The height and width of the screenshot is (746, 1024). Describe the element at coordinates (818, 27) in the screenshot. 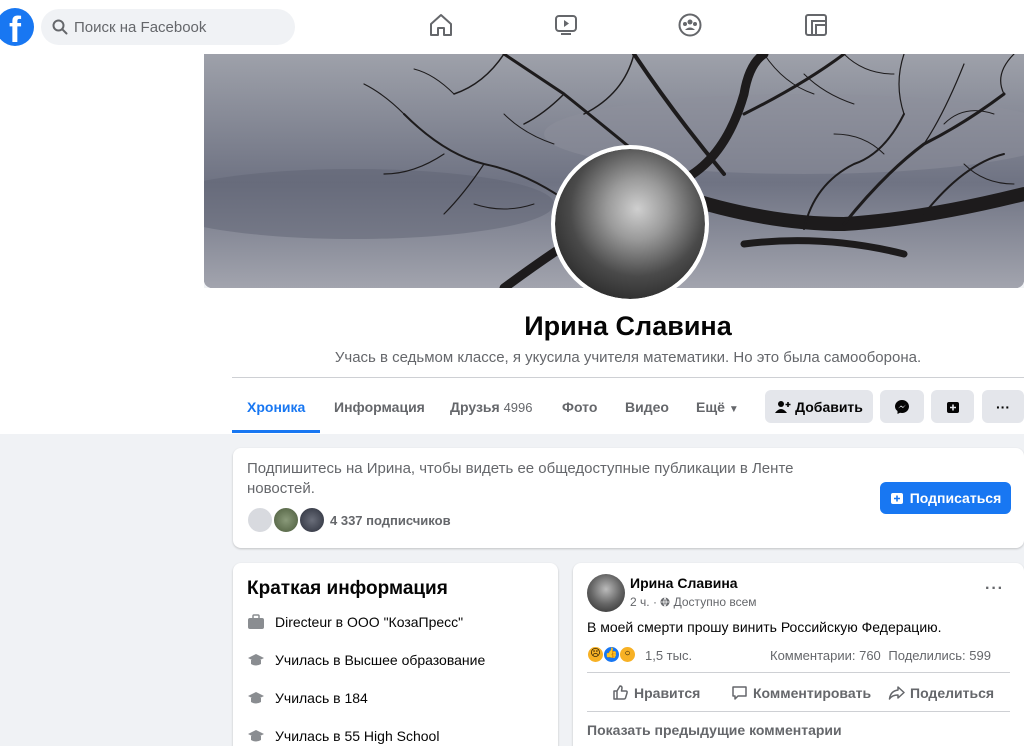

I see `gaming-icon` at that location.